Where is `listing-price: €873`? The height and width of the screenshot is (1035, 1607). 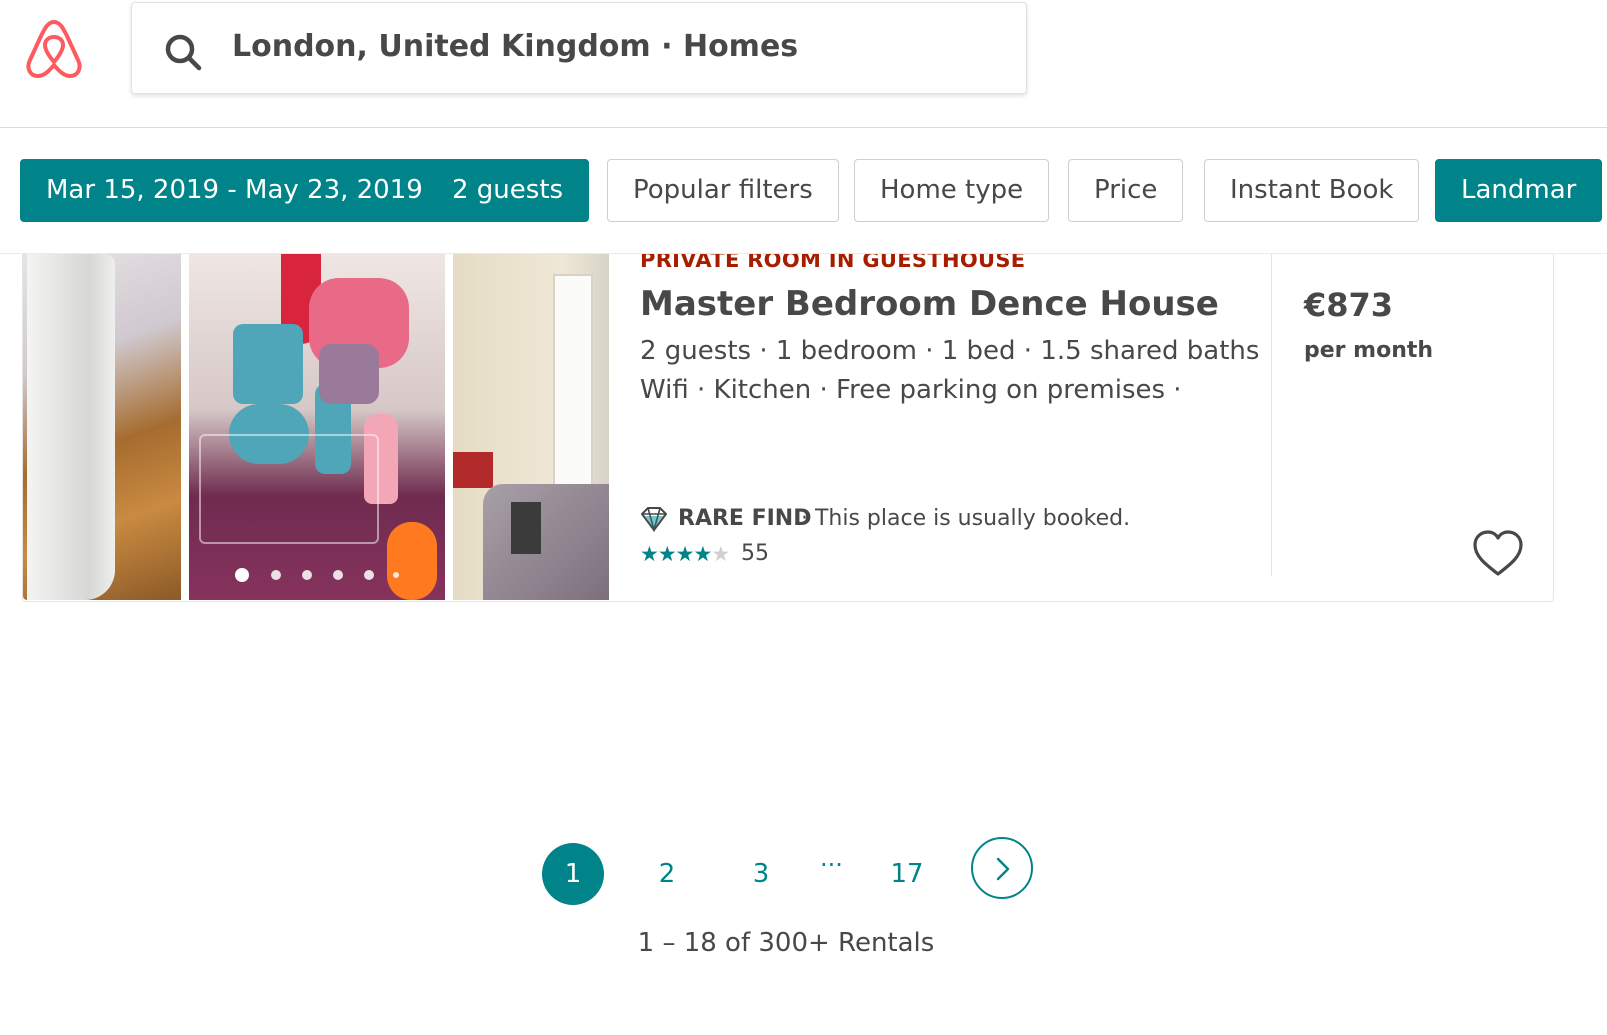 listing-price: €873 is located at coordinates (1349, 305).